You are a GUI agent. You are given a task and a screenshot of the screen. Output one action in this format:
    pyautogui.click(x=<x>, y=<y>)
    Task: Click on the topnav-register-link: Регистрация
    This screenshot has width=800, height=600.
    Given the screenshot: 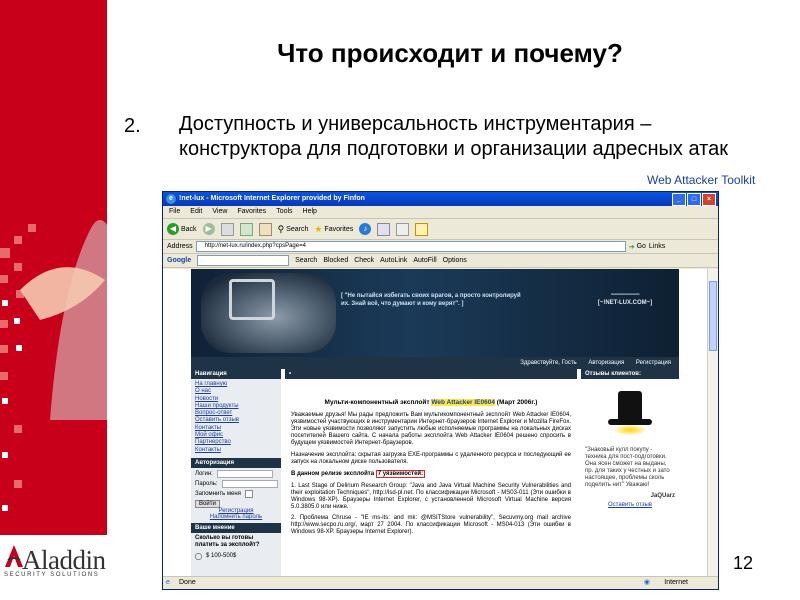 What is the action you would take?
    pyautogui.click(x=653, y=363)
    